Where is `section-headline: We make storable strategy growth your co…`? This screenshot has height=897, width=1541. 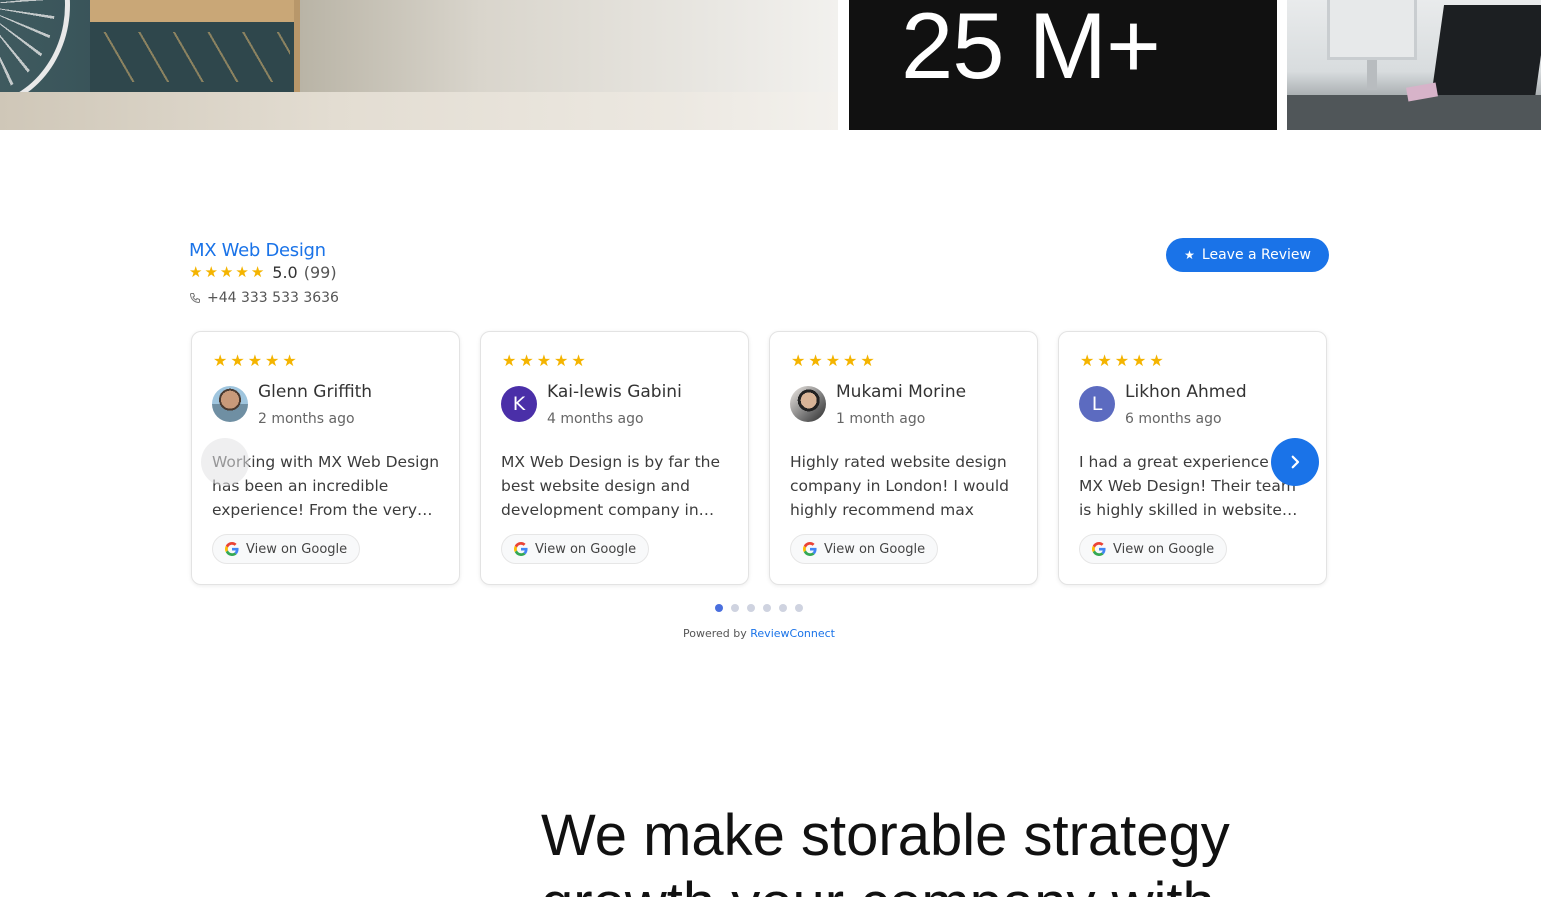 section-headline: We make storable strategy growth your co… is located at coordinates (1041, 849).